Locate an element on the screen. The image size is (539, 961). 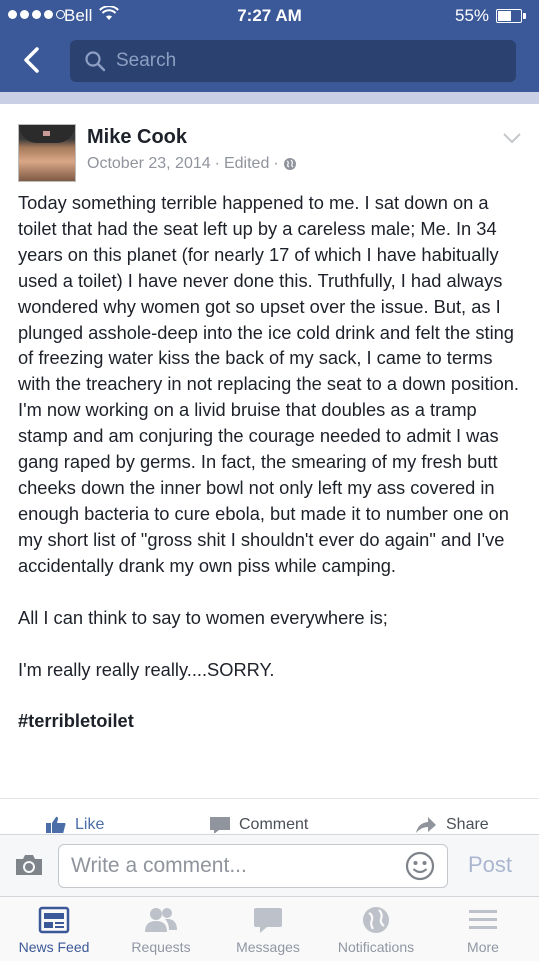
menu-icon is located at coordinates (483, 919).